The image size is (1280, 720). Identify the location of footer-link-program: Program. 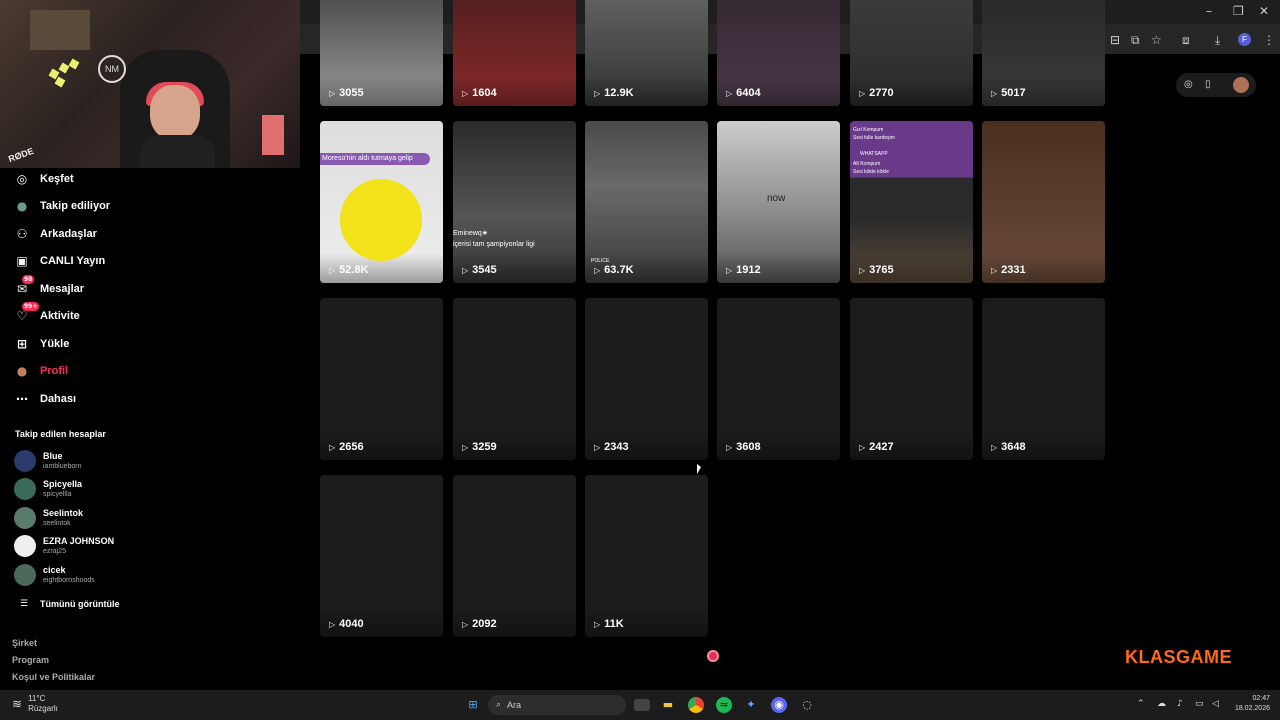
(30, 660).